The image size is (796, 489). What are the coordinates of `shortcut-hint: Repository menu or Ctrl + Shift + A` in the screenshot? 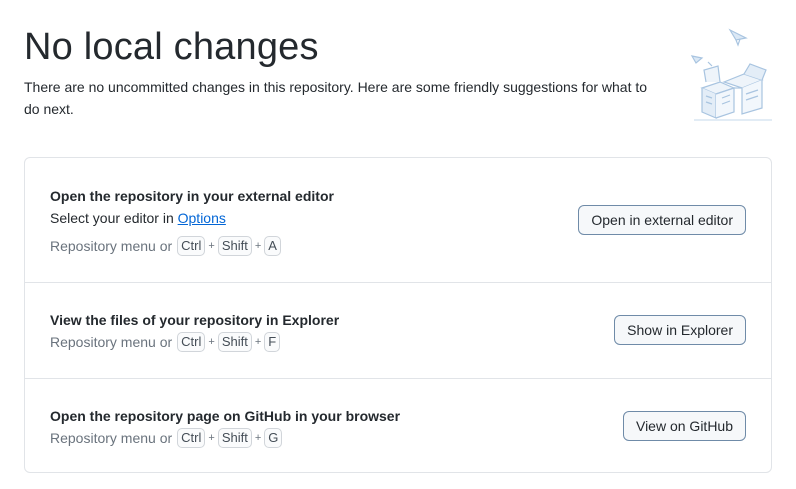 It's located at (165, 246).